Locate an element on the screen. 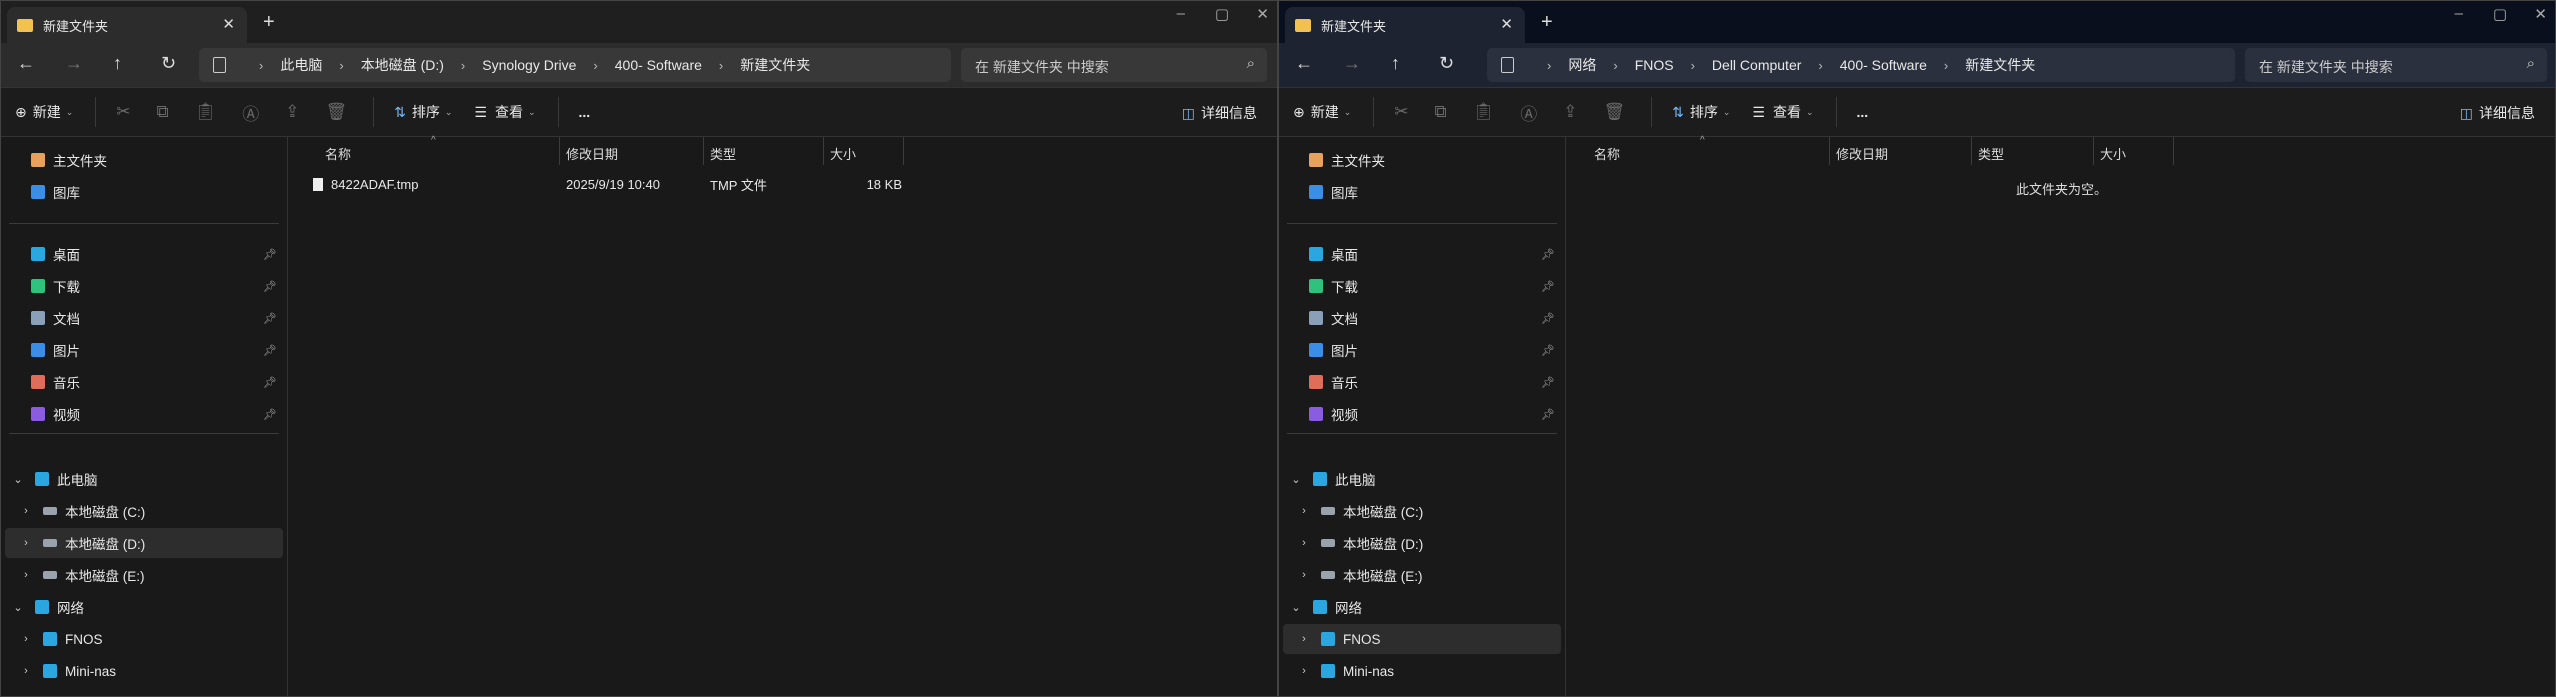 Image resolution: width=2556 pixels, height=697 pixels. breadcrumb-item: 新建文件夹 is located at coordinates (775, 65).